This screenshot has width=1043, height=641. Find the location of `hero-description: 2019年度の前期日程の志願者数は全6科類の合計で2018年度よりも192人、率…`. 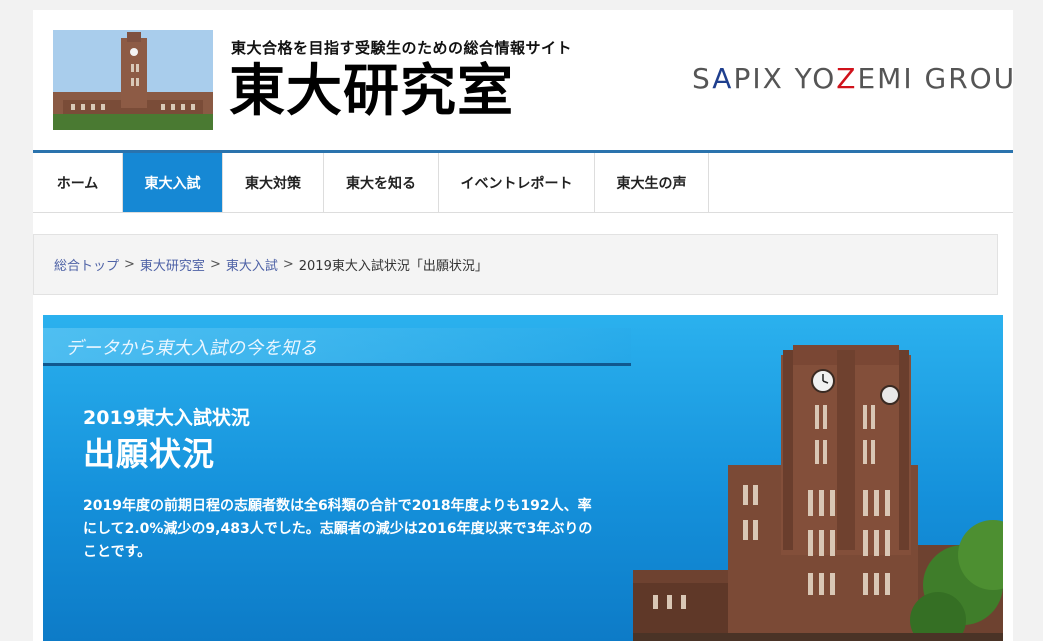

hero-description: 2019年度の前期日程の志願者数は全6科類の合計で2018年度よりも192人、率… is located at coordinates (343, 529).